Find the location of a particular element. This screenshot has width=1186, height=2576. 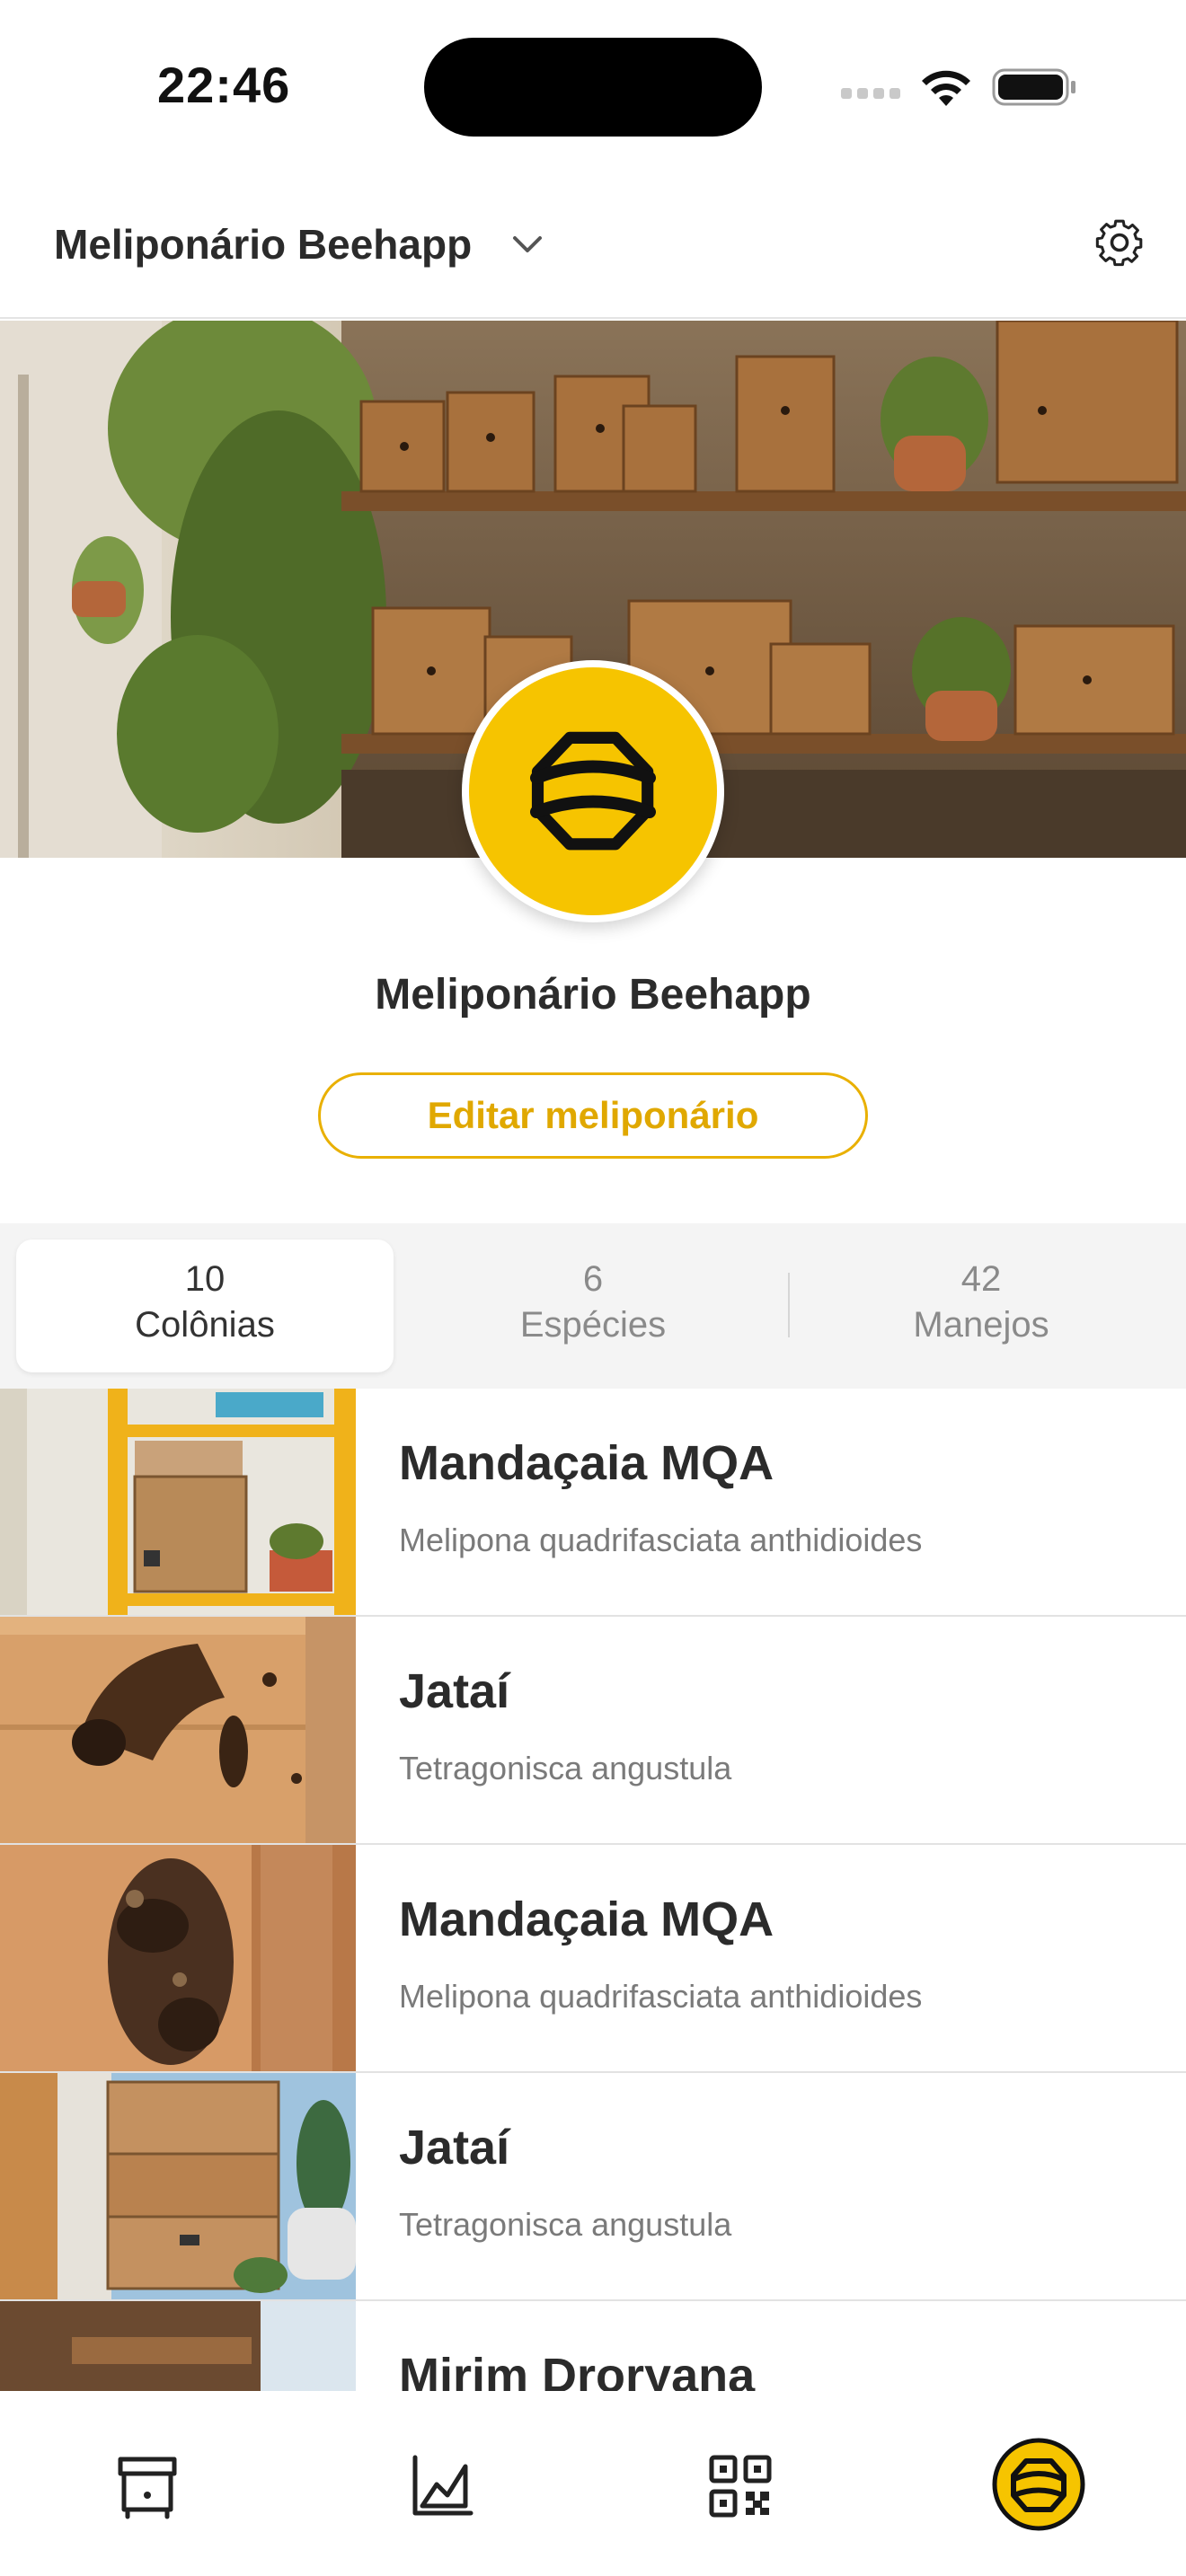

tab-managements: 42 Manejos is located at coordinates (981, 1305).